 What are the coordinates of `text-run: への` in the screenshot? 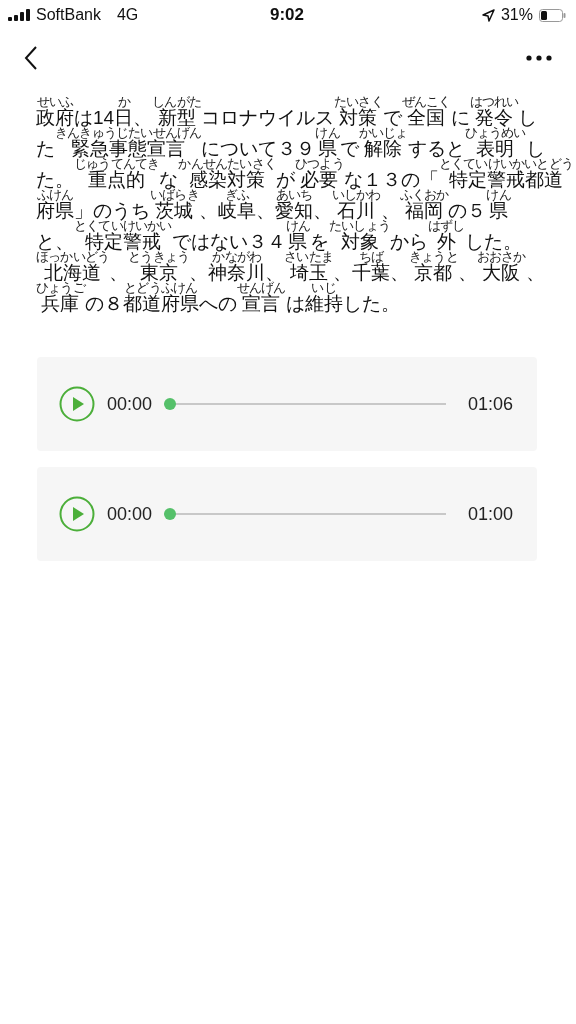 It's located at (217, 303).